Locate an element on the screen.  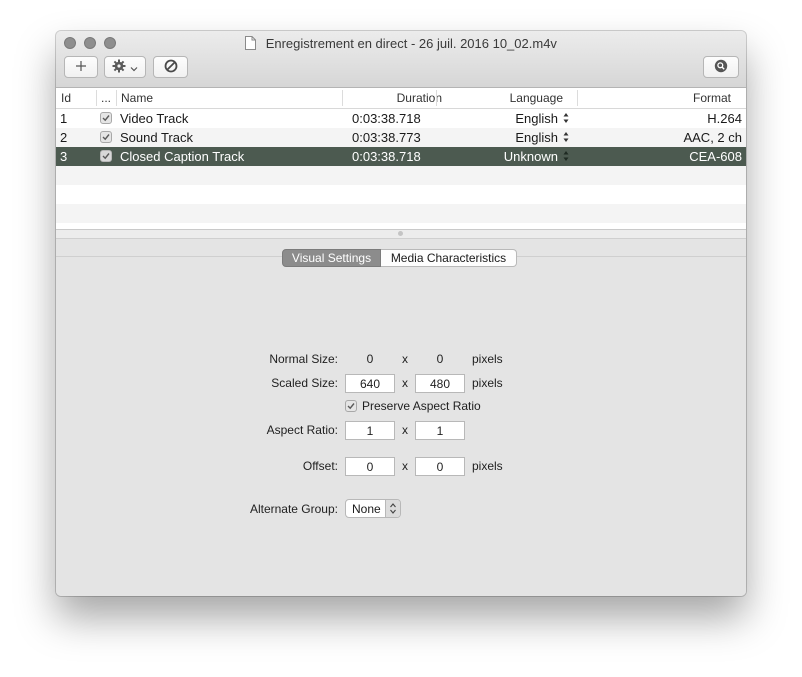
track-name: Closed Caption Track is located at coordinates (182, 156).